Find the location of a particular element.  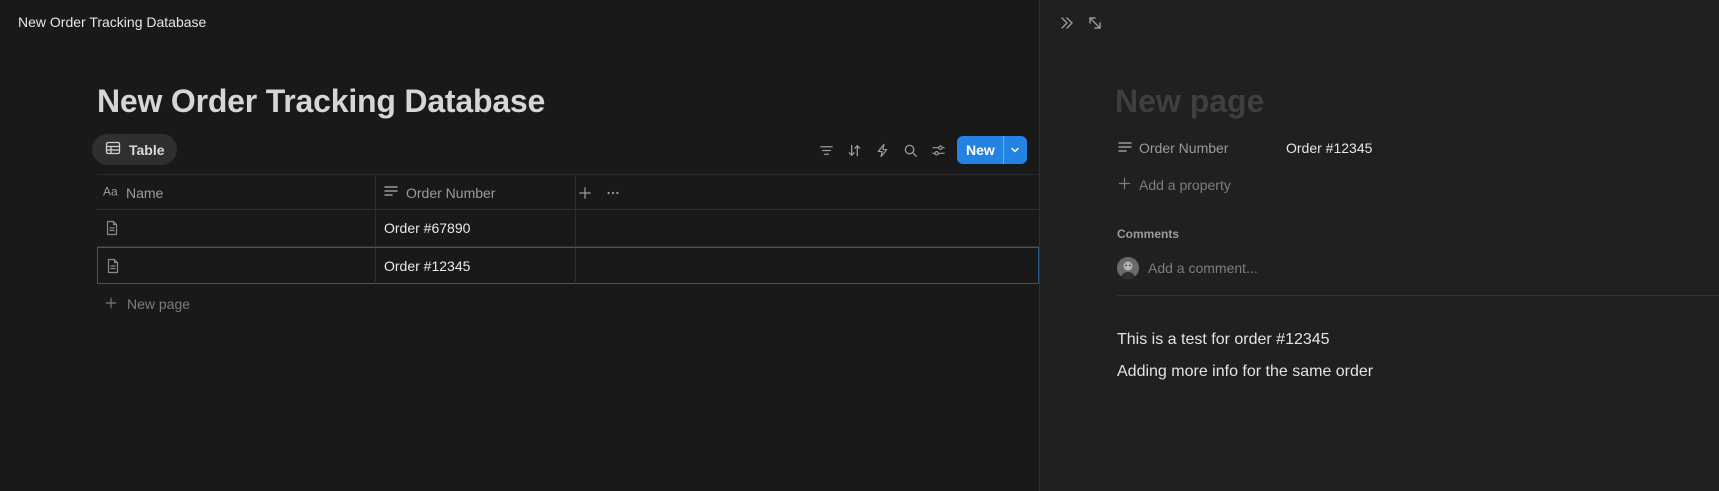

column-divider is located at coordinates (375, 192).